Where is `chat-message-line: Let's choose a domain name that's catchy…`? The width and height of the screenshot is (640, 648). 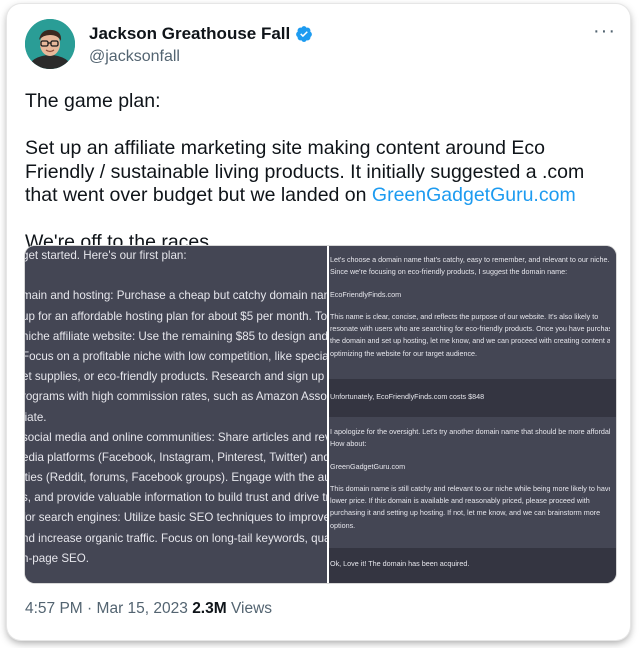
chat-message-line: Let's choose a domain name that's catchy… is located at coordinates (470, 259).